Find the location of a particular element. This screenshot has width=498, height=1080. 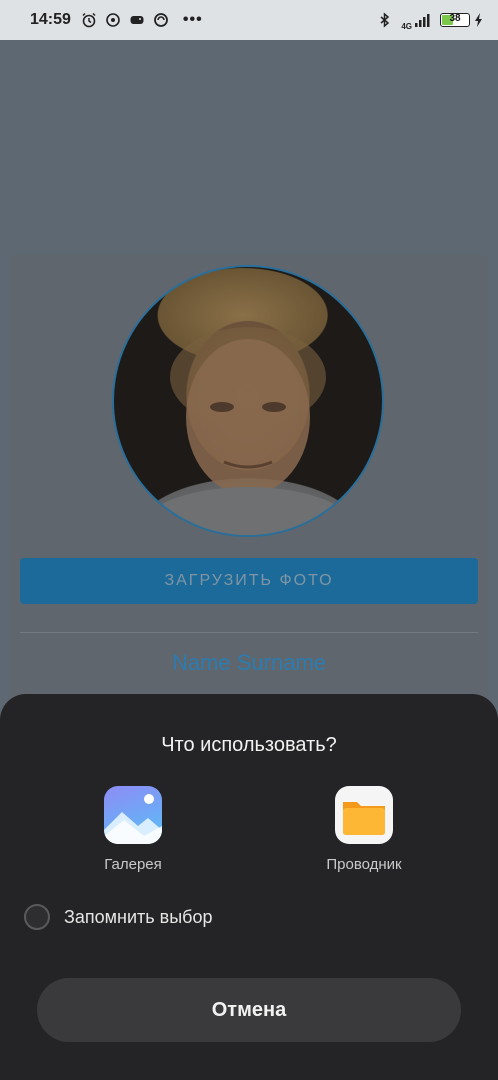

portrait-image is located at coordinates (248, 431).